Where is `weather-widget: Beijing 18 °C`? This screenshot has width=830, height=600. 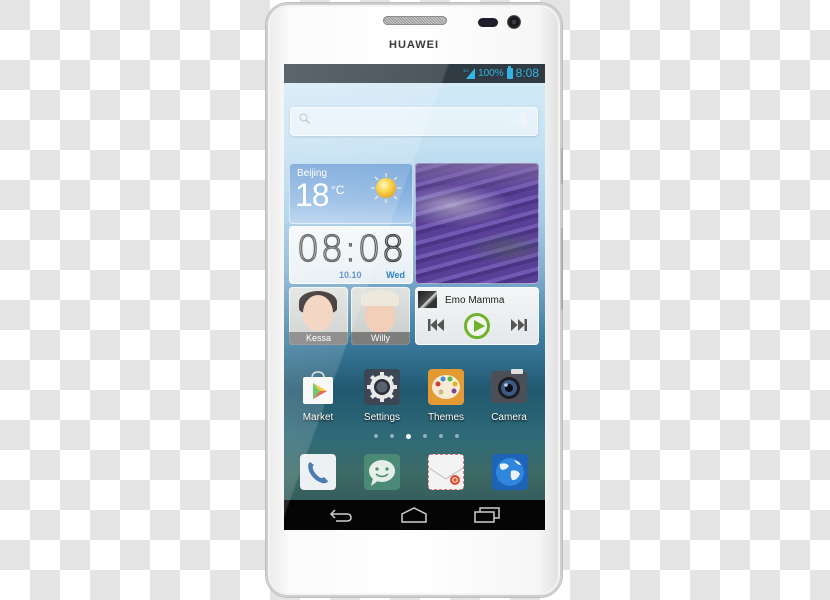
weather-widget: Beijing 18 °C is located at coordinates (351, 193).